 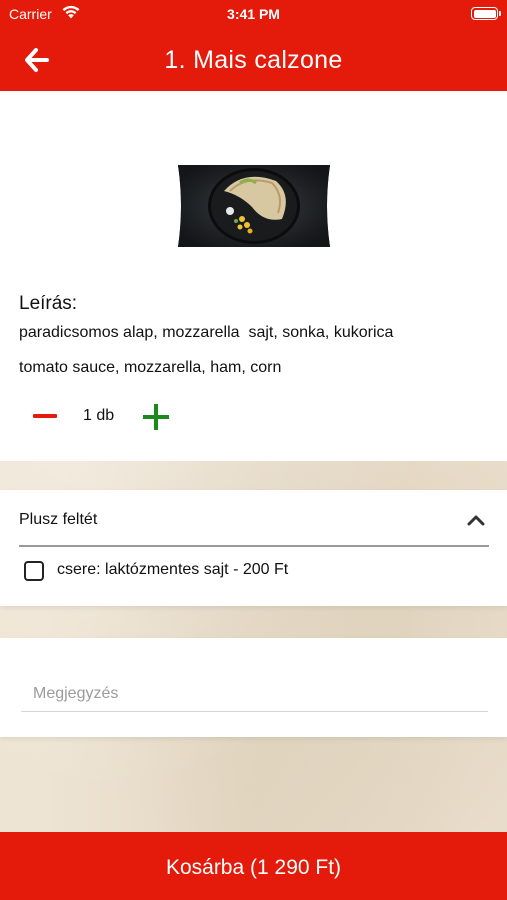 What do you see at coordinates (254, 206) in the screenshot?
I see `product-image` at bounding box center [254, 206].